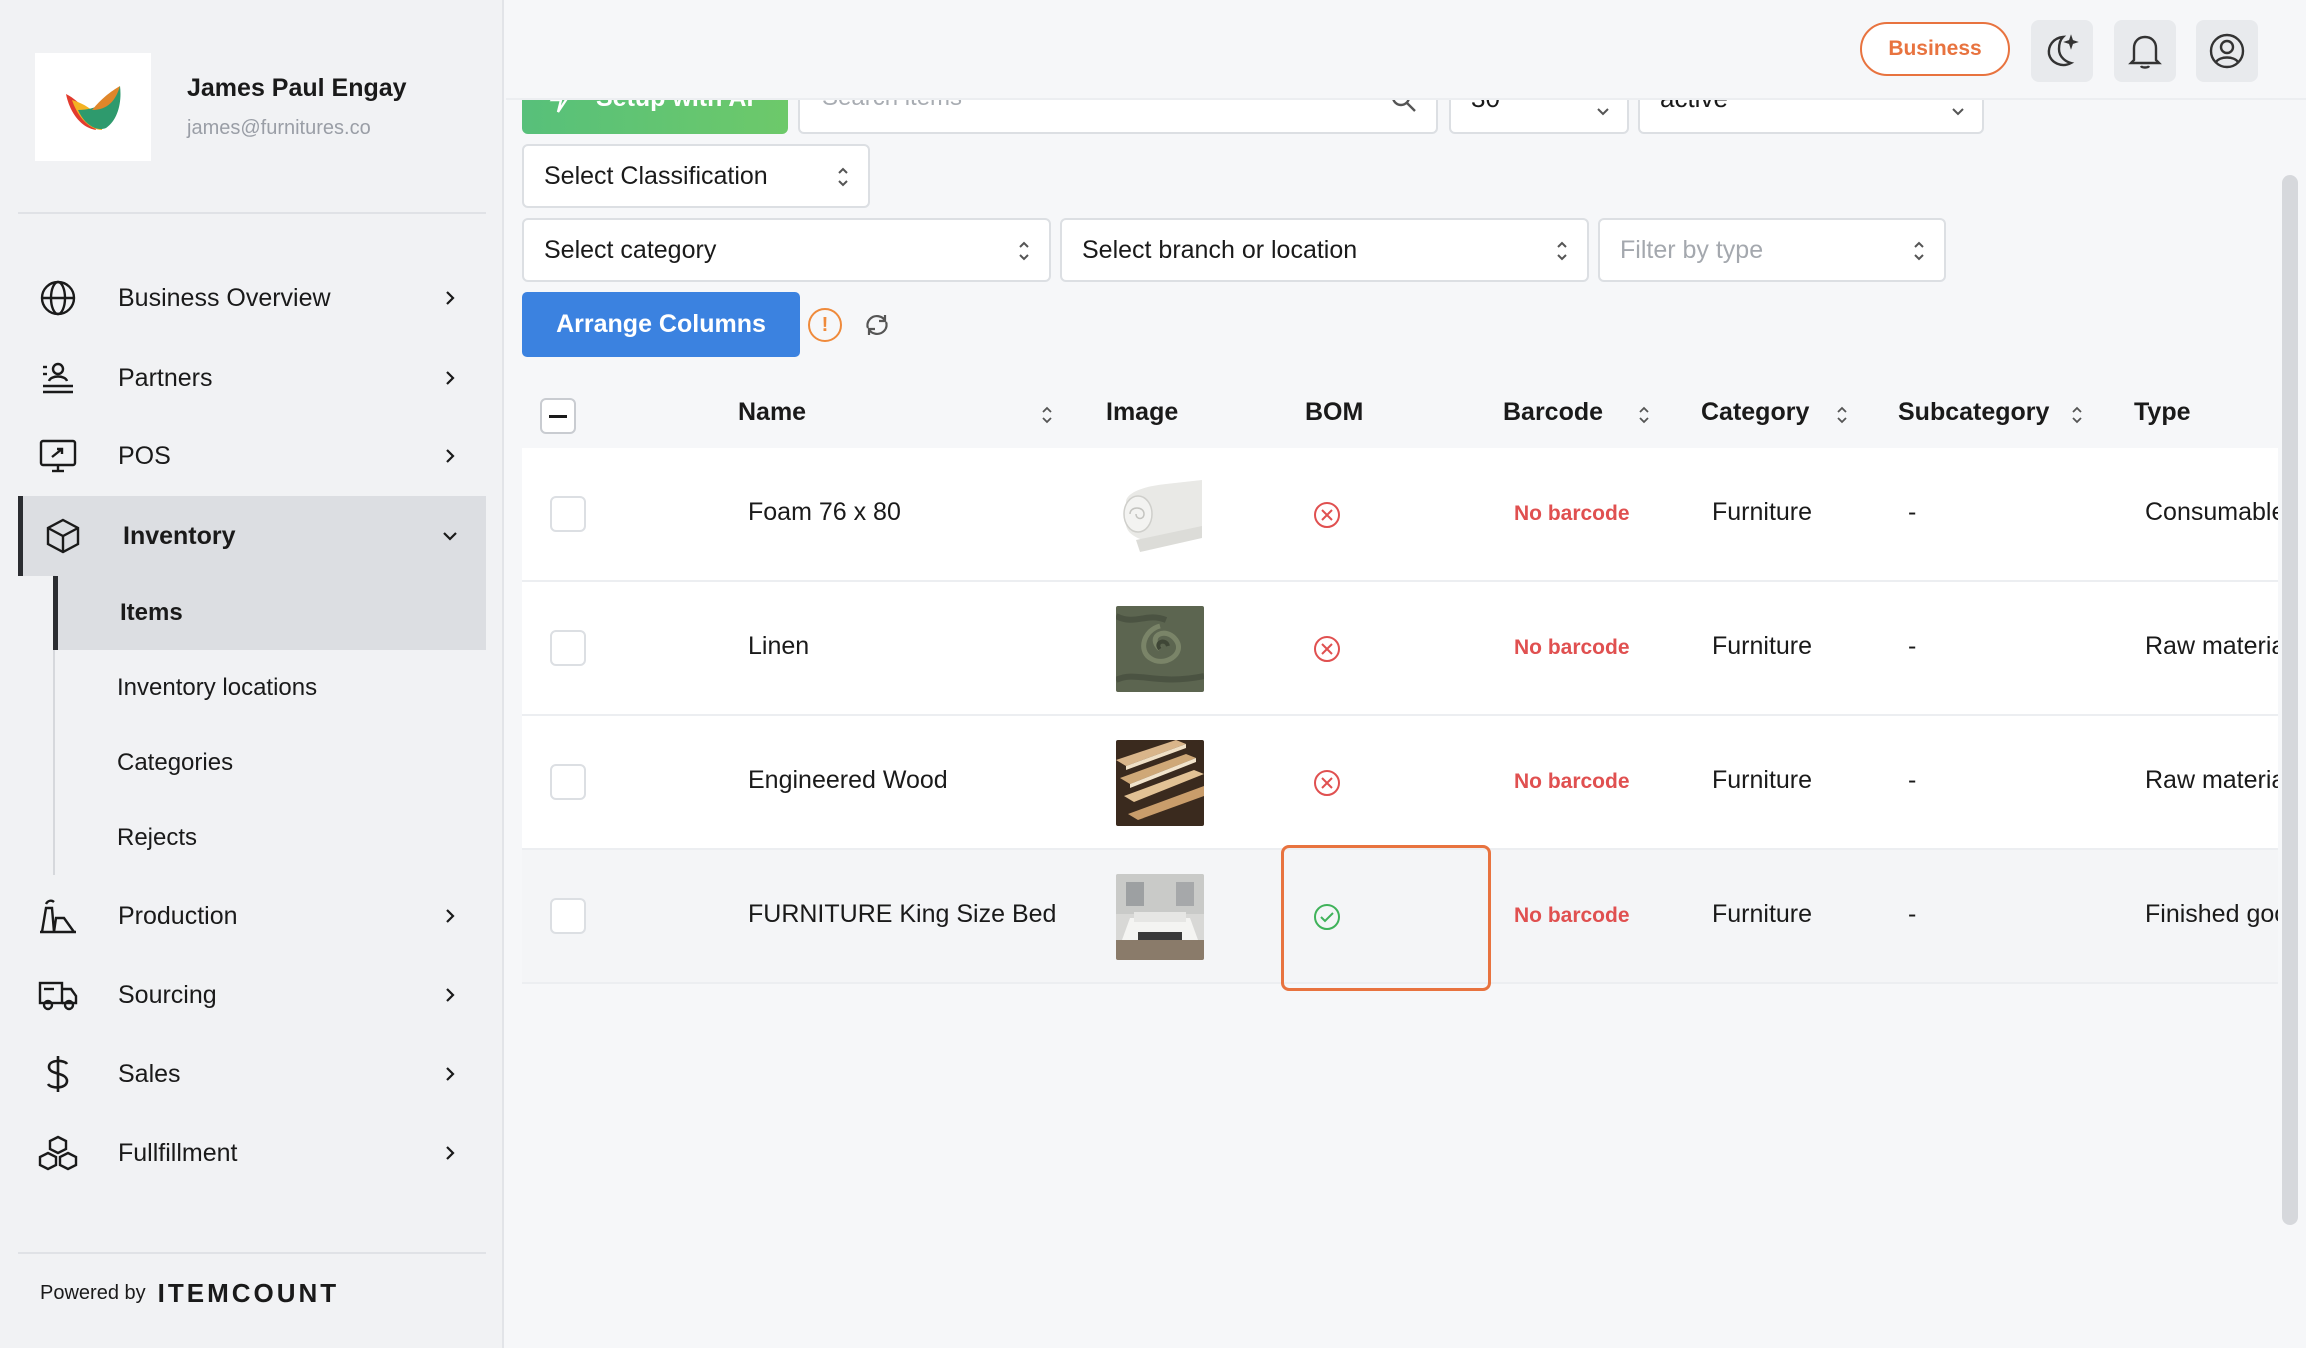 This screenshot has width=2306, height=1348. What do you see at coordinates (1160, 649) in the screenshot?
I see `item-image-linen` at bounding box center [1160, 649].